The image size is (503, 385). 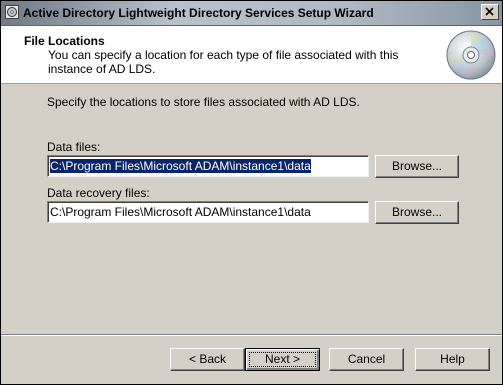 What do you see at coordinates (74, 147) in the screenshot?
I see `data-files-label: Data files:` at bounding box center [74, 147].